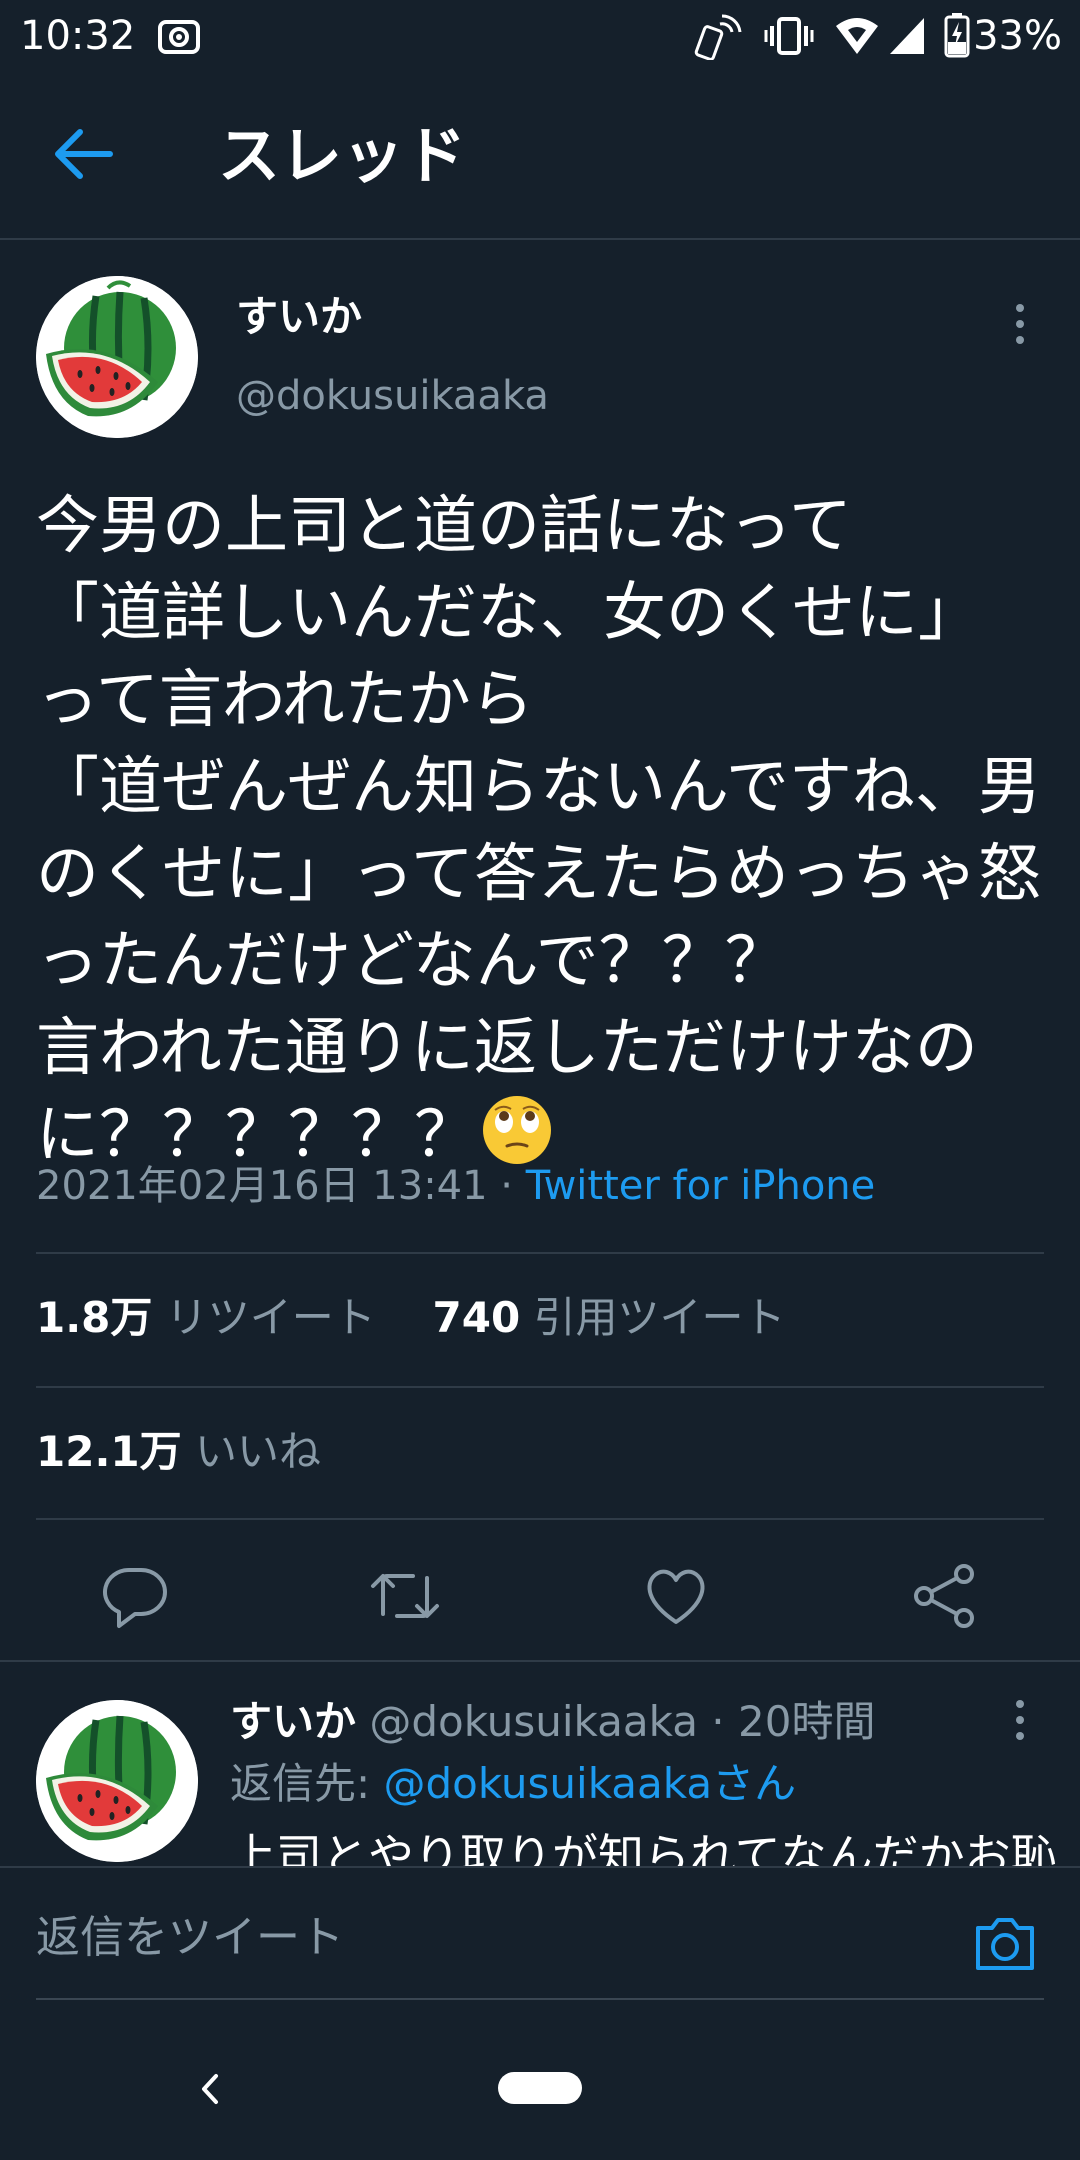 This screenshot has width=1080, height=2160. Describe the element at coordinates (411, 1318) in the screenshot. I see `stats-row: 1.8万 リツイート 740 引用ツイート` at that location.